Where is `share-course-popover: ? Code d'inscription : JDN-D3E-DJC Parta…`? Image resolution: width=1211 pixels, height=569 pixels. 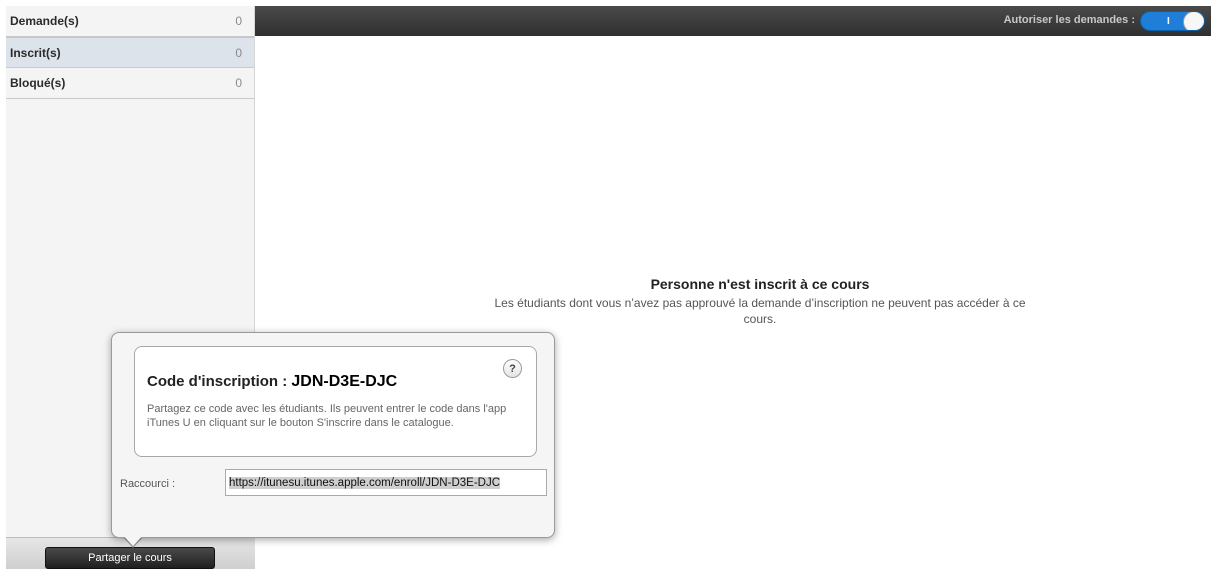
share-course-popover: ? Code d'inscription : JDN-D3E-DJC Parta… is located at coordinates (333, 435).